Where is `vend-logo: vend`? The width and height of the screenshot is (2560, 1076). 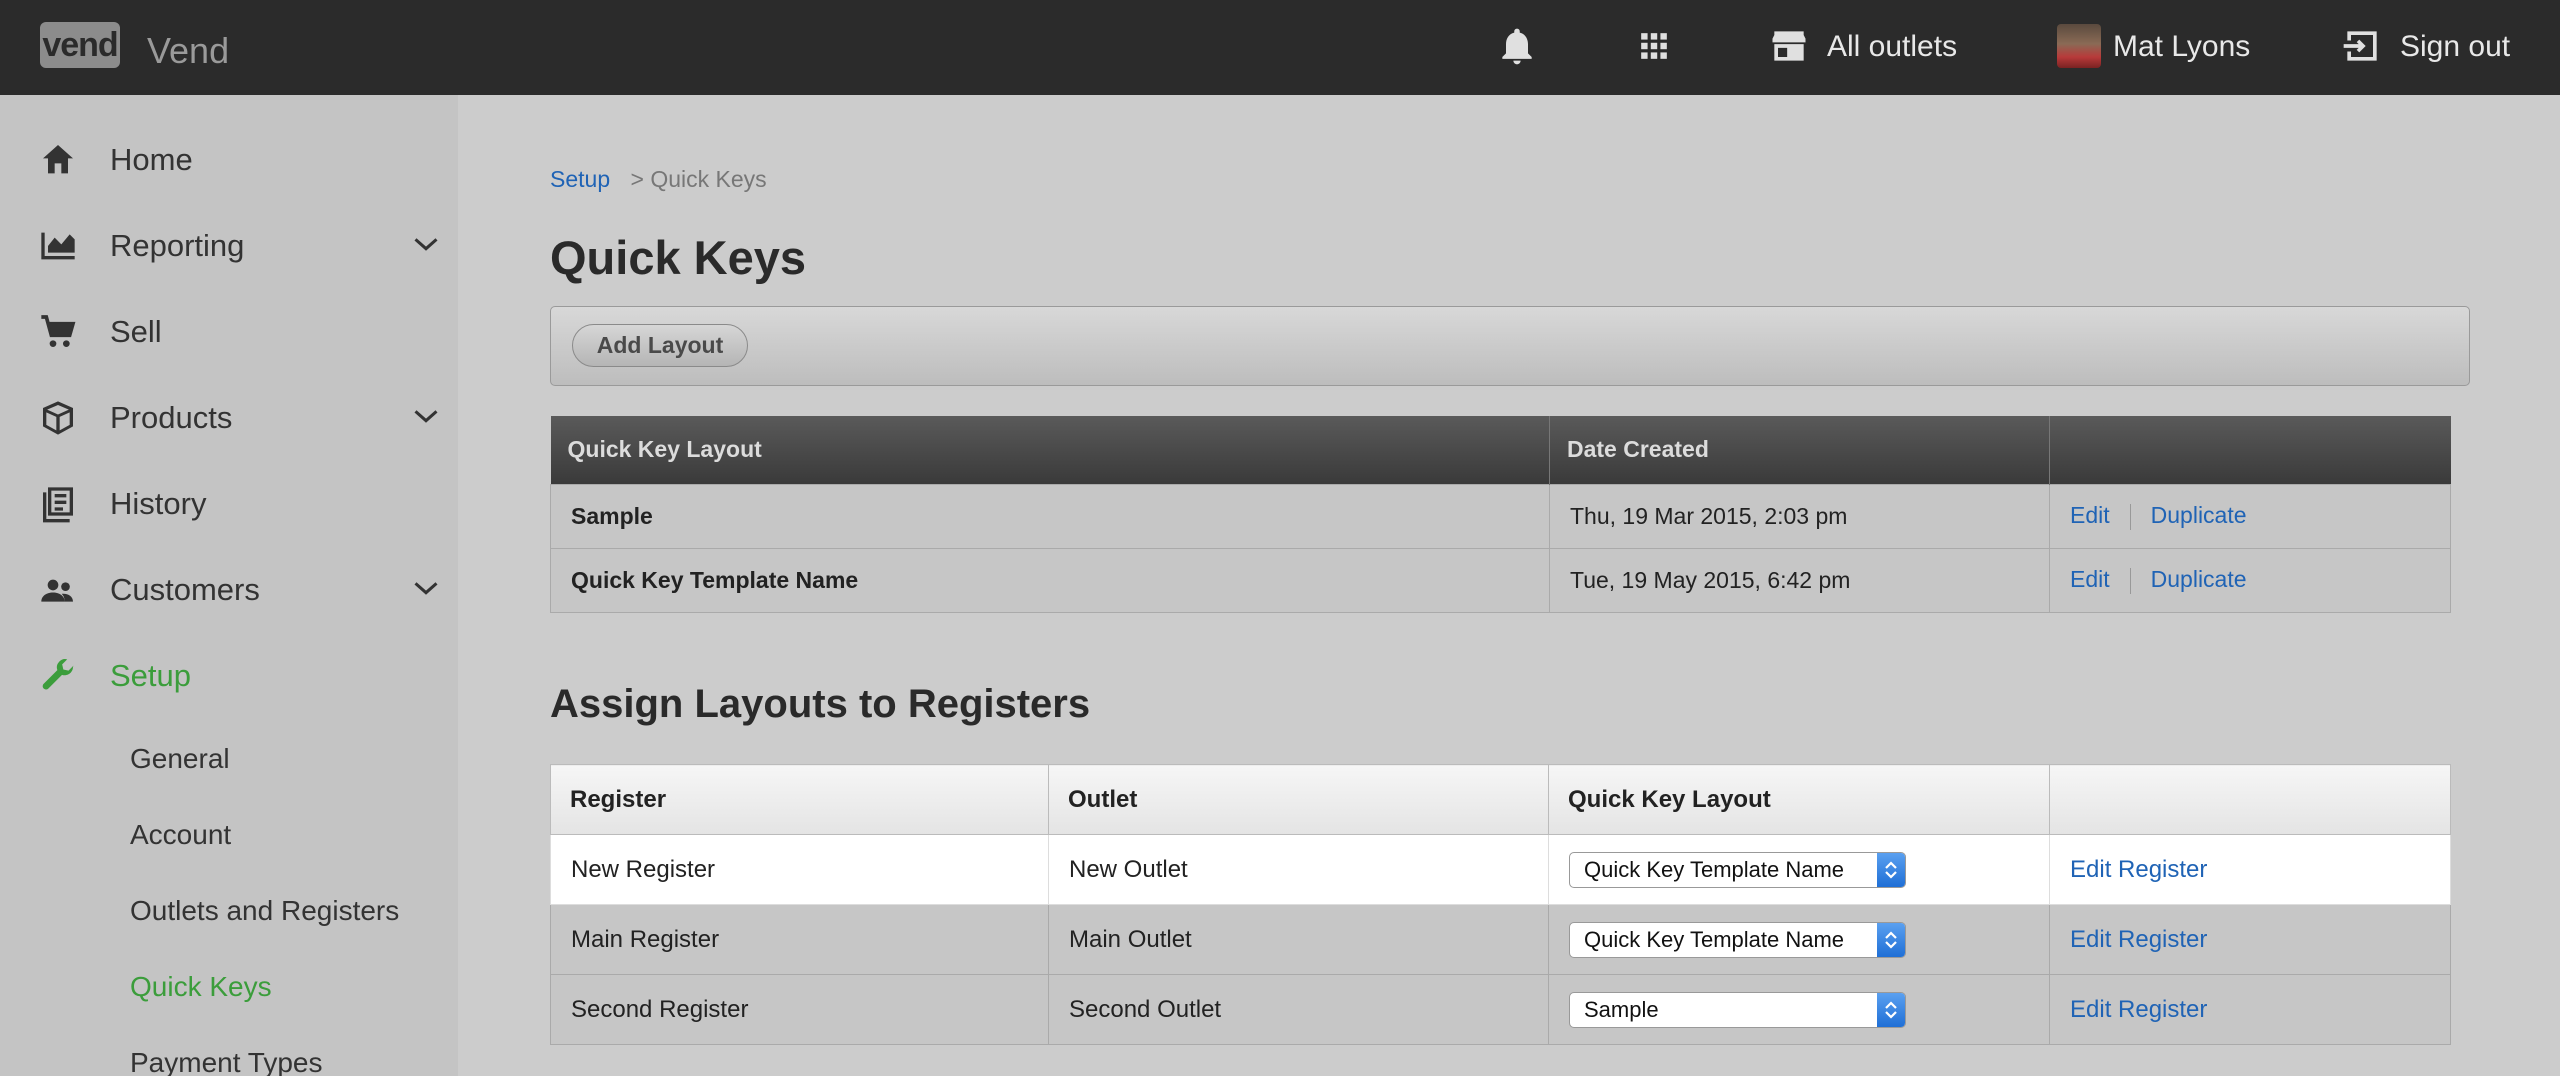 vend-logo: vend is located at coordinates (80, 45).